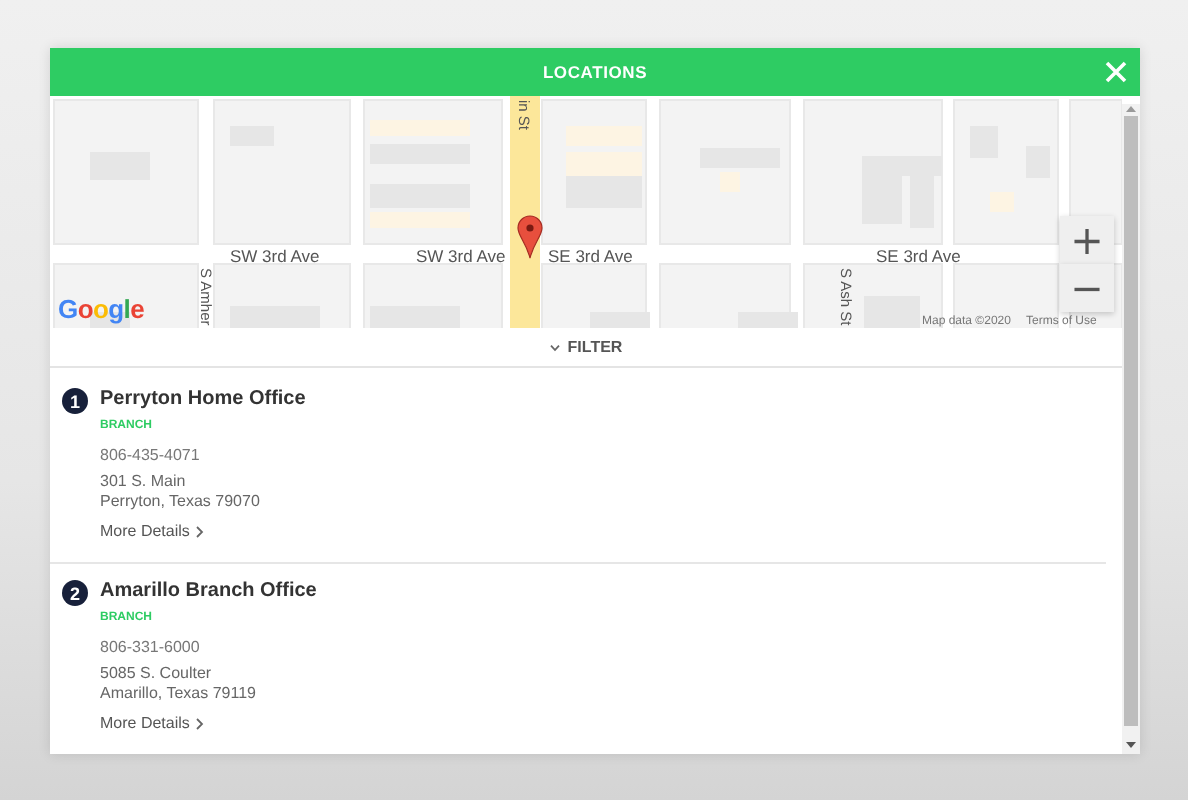 This screenshot has width=1188, height=800. Describe the element at coordinates (1087, 288) in the screenshot. I see `zoom-out-button: −` at that location.